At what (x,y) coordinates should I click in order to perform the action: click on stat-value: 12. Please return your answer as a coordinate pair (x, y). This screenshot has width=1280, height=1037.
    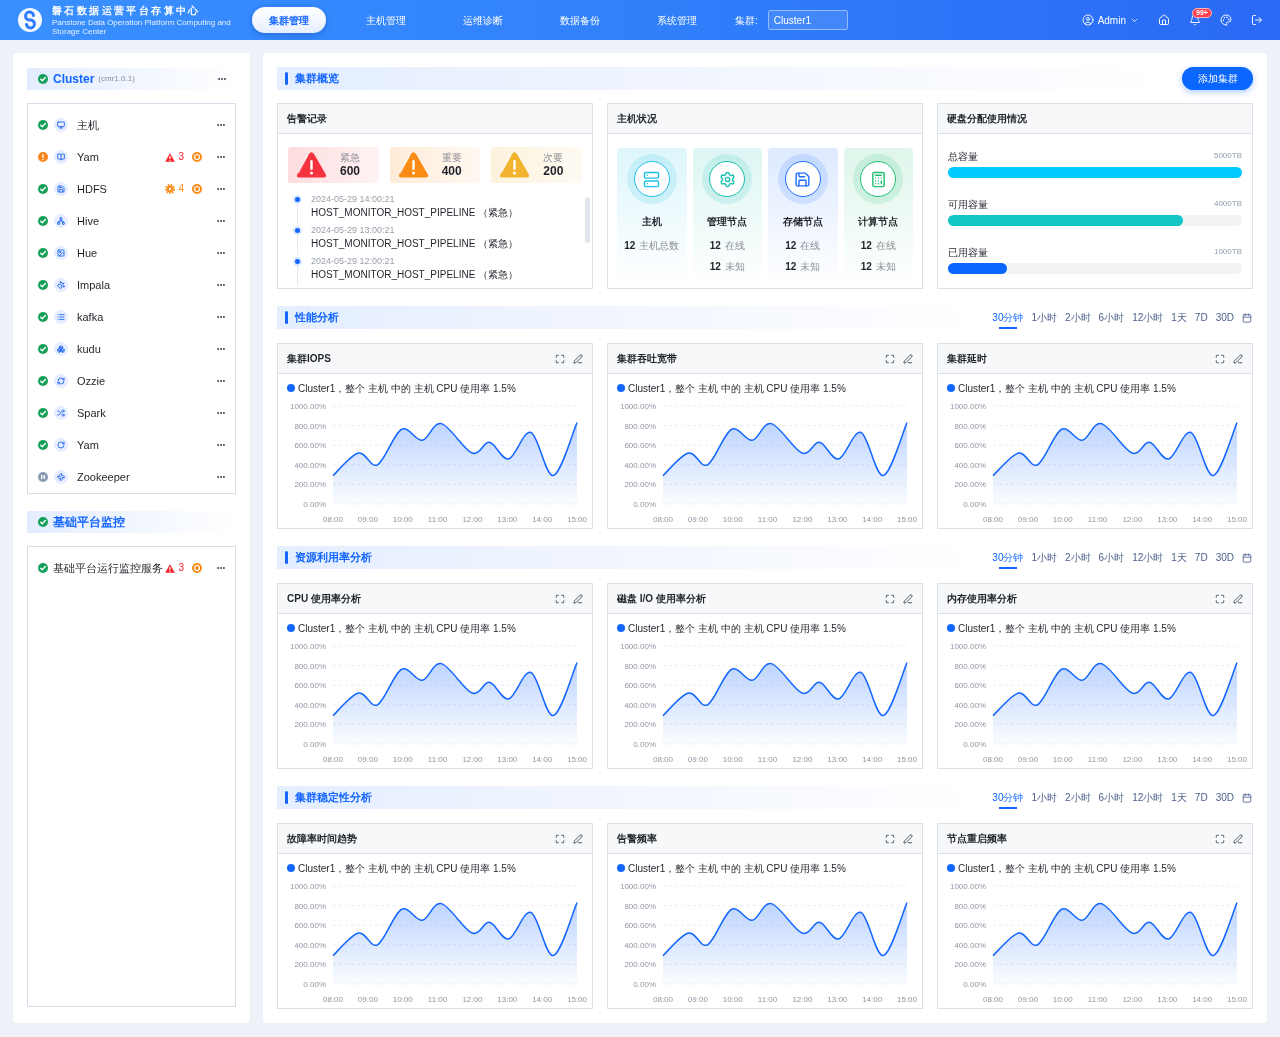
    Looking at the image, I should click on (715, 246).